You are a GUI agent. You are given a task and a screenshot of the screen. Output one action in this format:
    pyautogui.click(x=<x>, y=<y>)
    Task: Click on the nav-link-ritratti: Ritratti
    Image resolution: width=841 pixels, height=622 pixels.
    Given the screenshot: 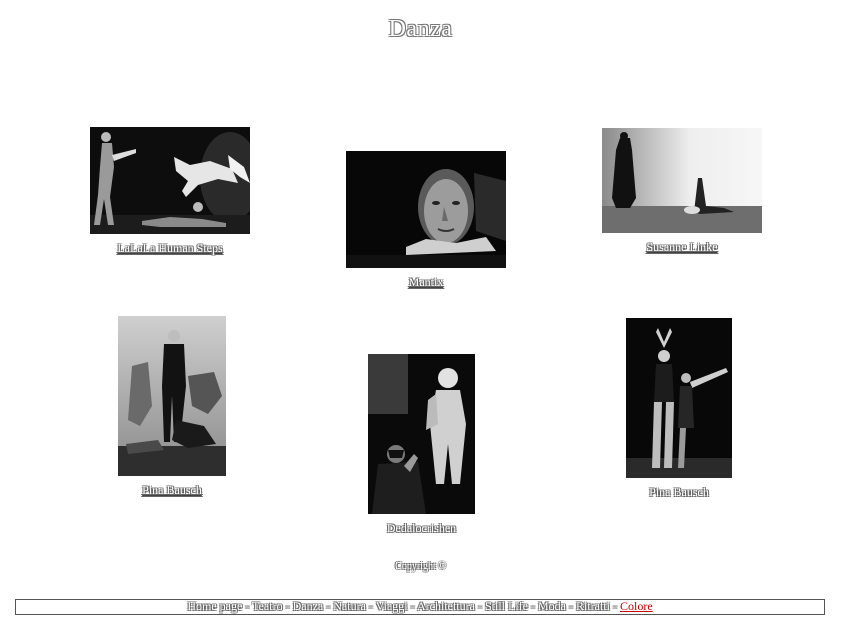 What is the action you would take?
    pyautogui.click(x=593, y=606)
    